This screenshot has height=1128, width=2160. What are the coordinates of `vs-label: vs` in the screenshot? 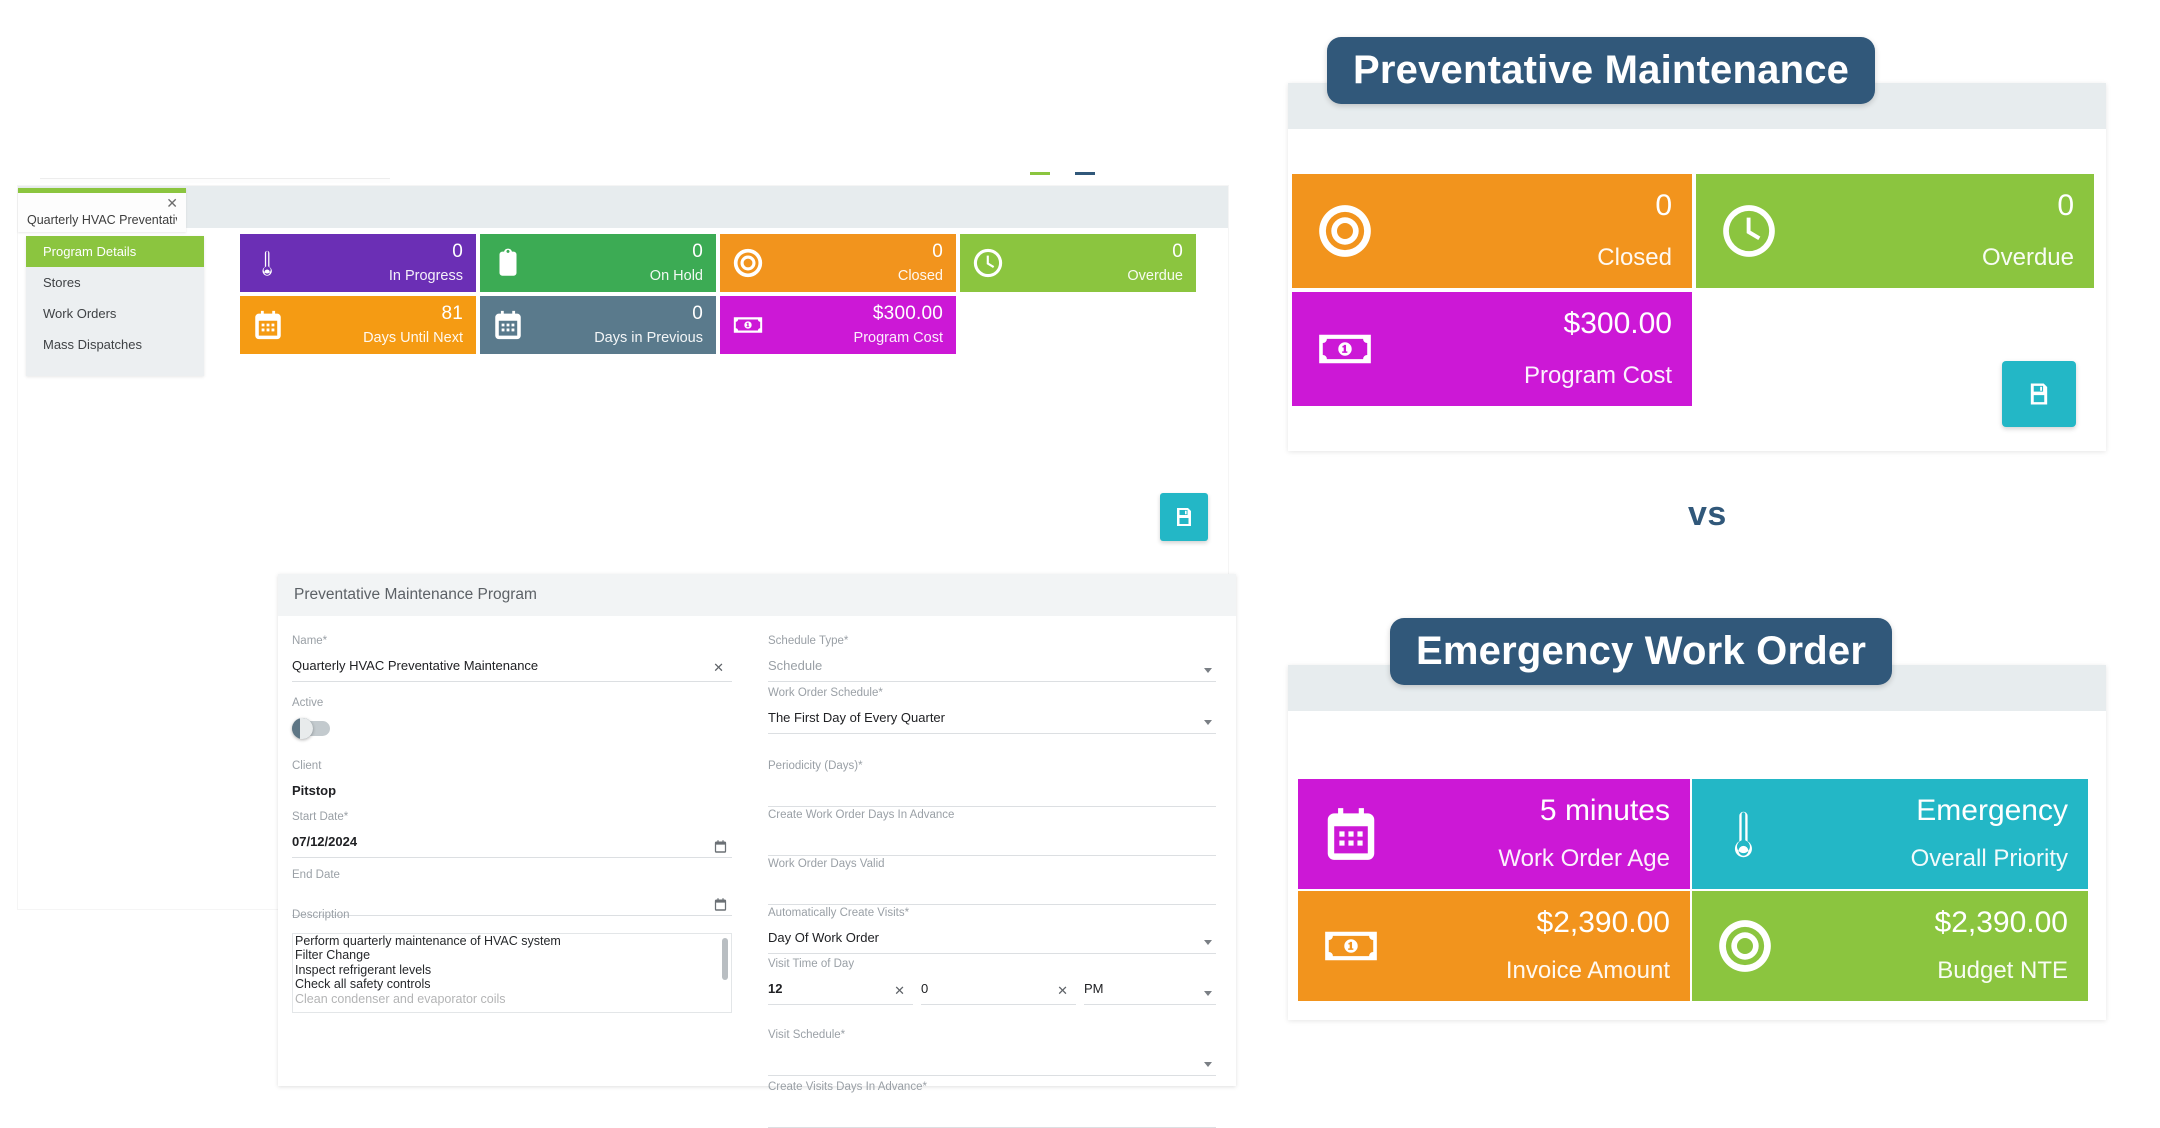 It's located at (1707, 514).